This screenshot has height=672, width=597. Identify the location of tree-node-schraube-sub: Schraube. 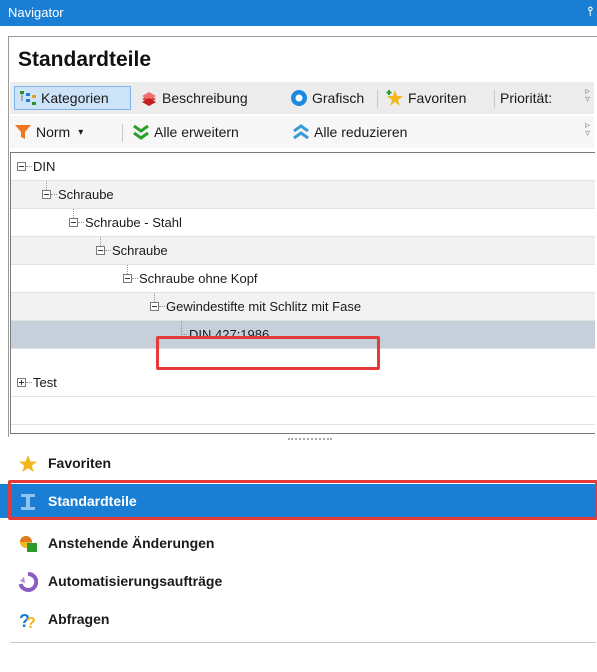
(303, 251).